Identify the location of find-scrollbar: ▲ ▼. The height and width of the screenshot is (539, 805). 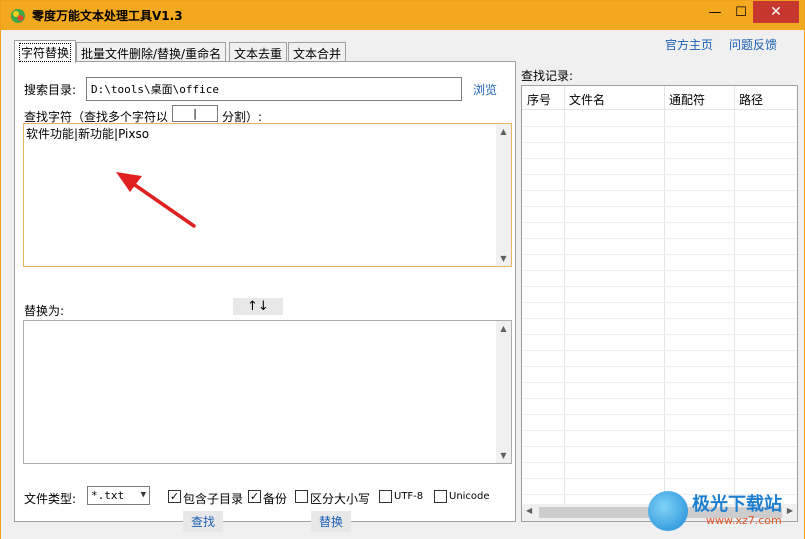
(503, 195).